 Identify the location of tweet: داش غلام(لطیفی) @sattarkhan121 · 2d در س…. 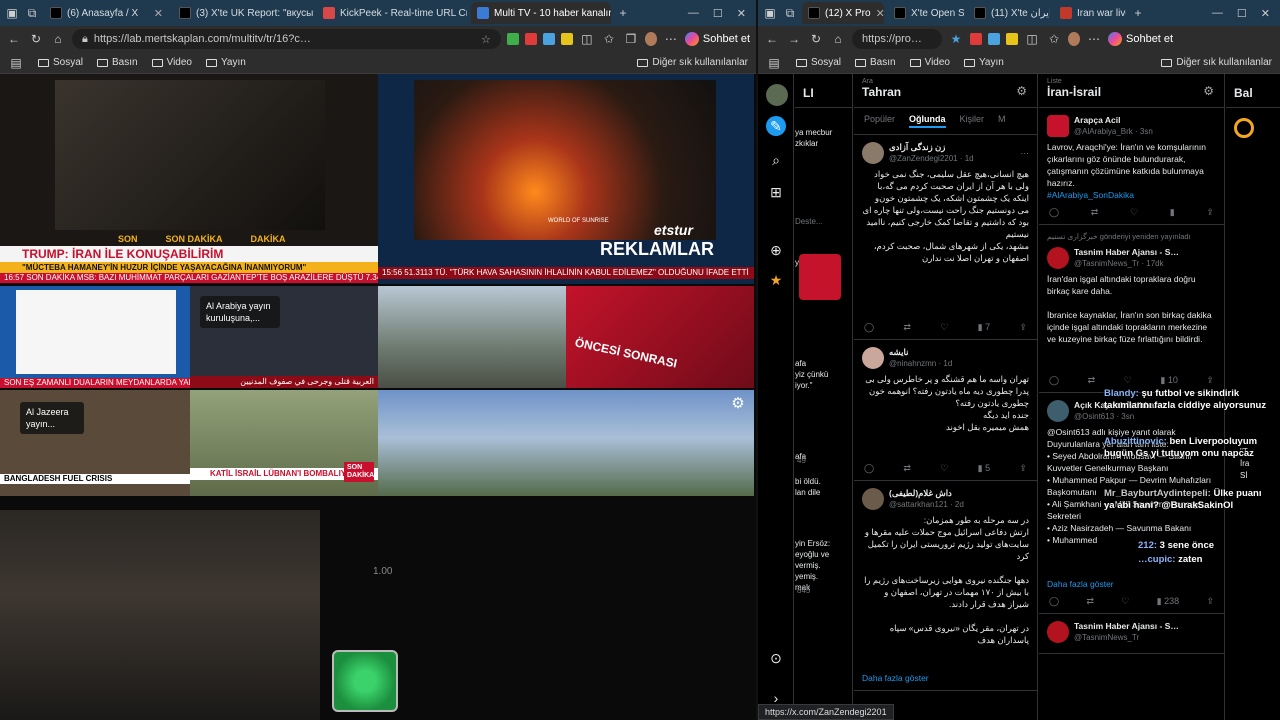
(945, 586).